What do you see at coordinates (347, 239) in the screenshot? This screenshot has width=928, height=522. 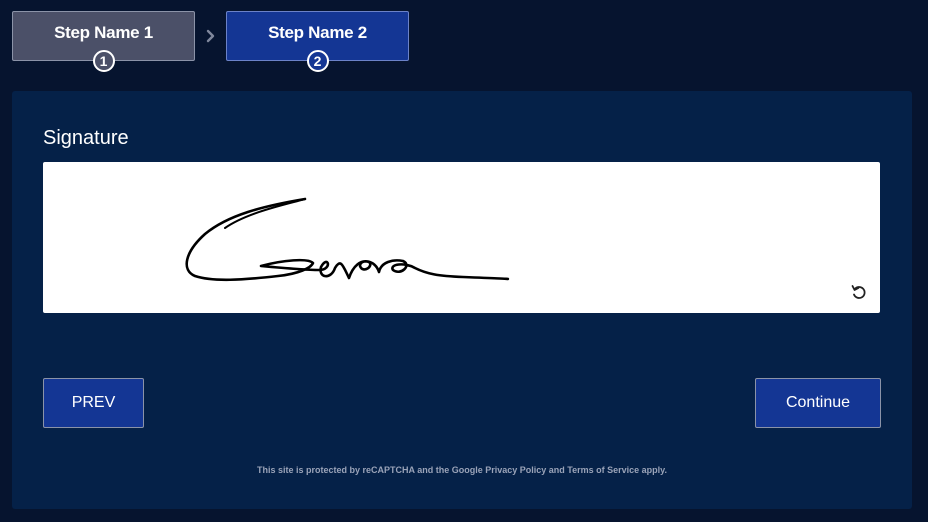 I see `signature-stroke` at bounding box center [347, 239].